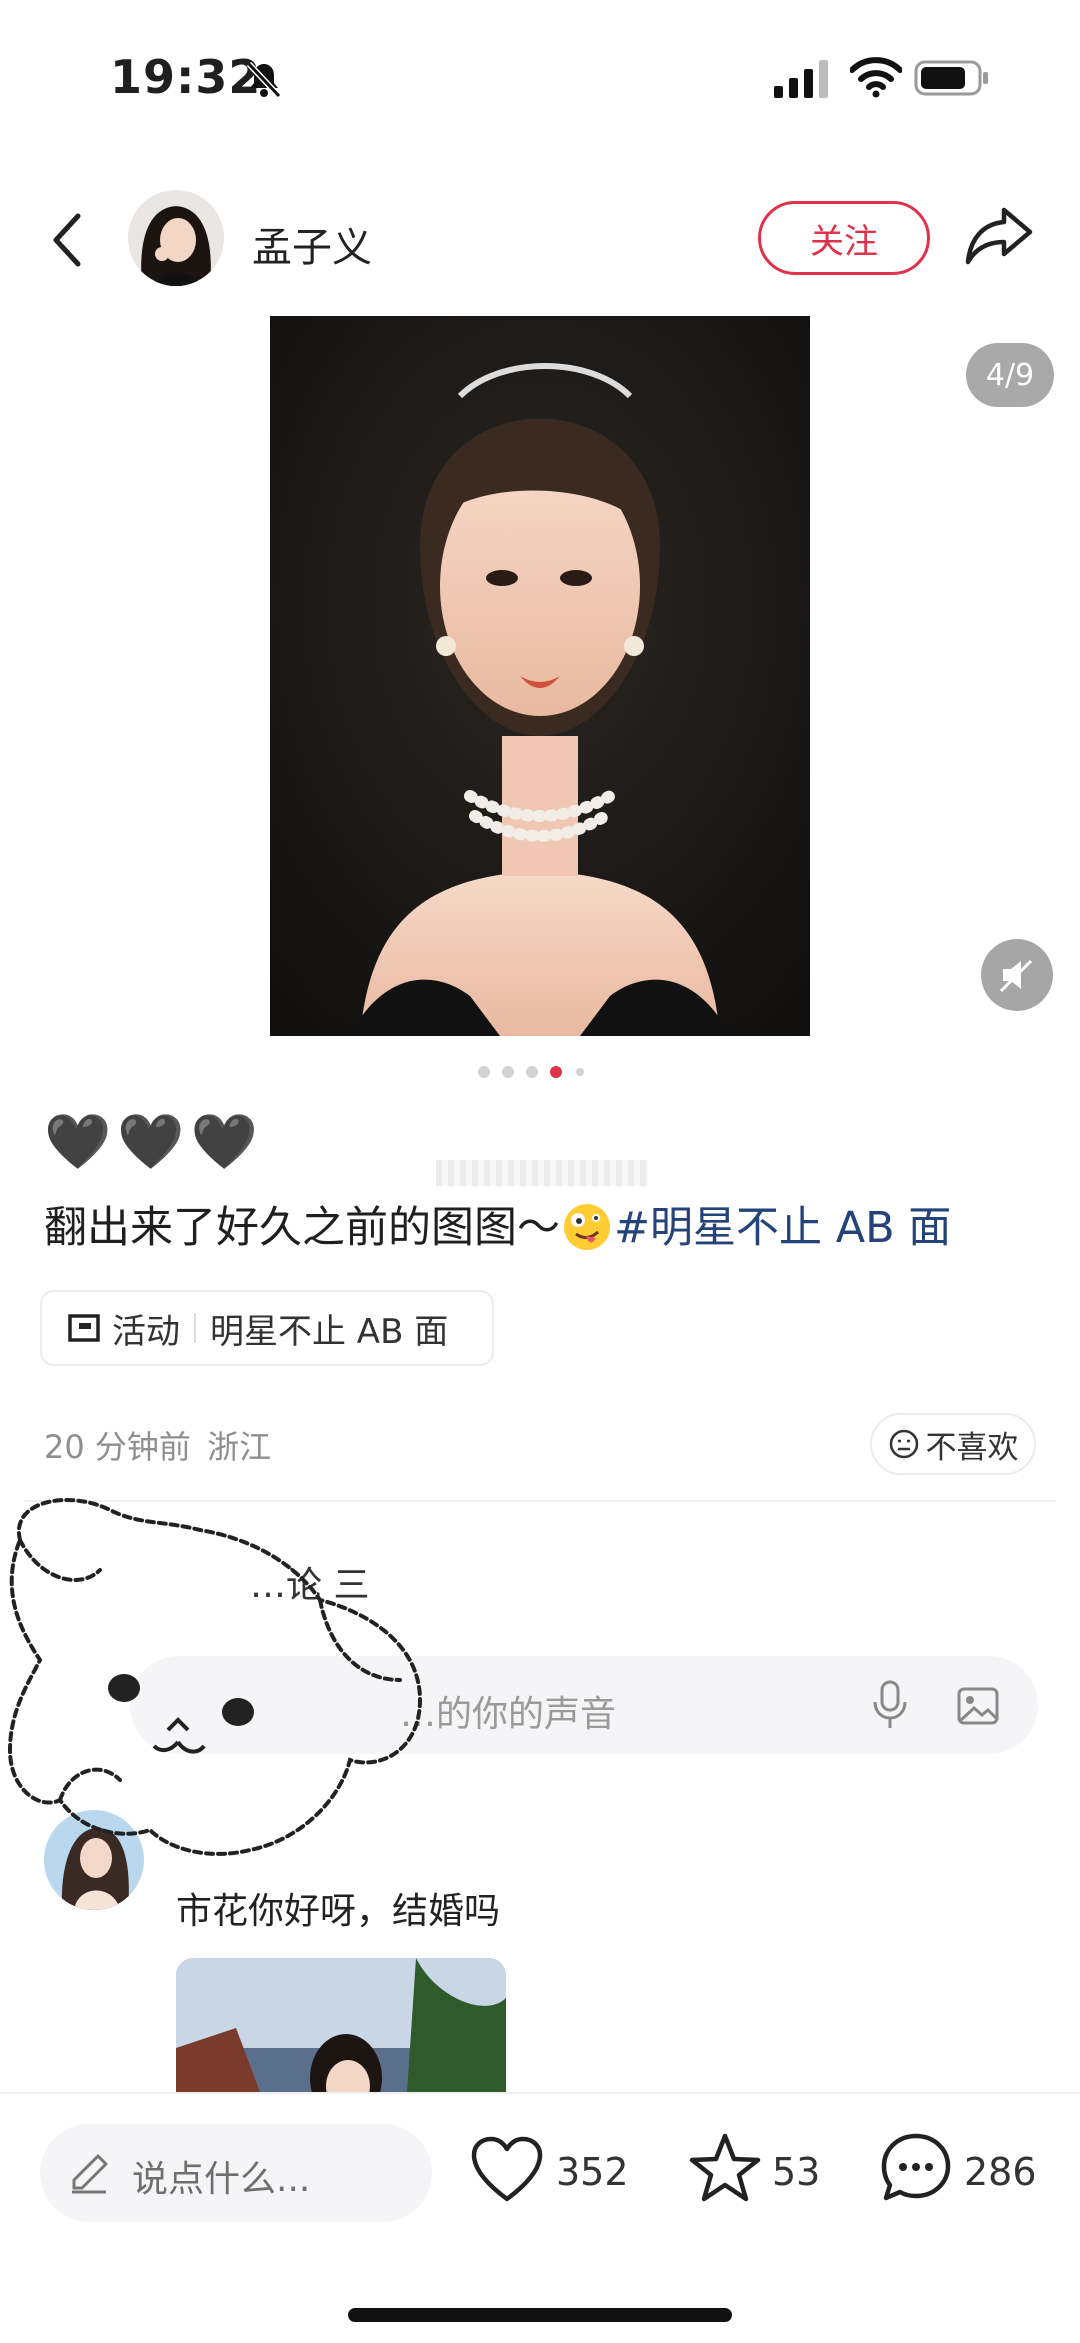  I want to click on cellular-signal-icon, so click(801, 79).